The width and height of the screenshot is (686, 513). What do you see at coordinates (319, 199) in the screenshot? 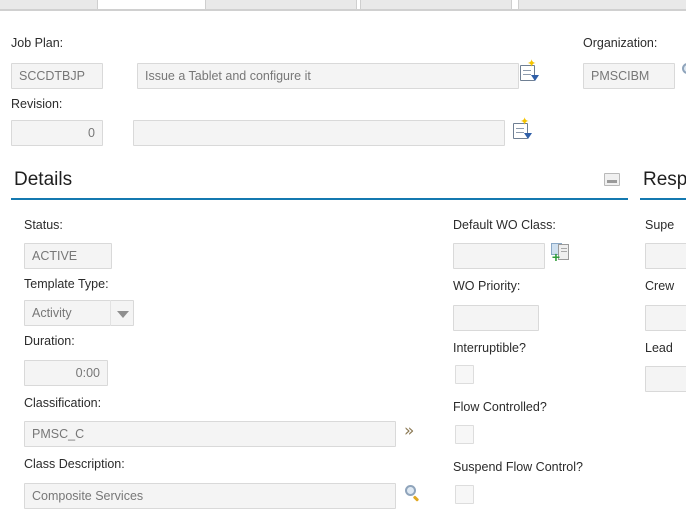
I see `details-section-rule` at bounding box center [319, 199].